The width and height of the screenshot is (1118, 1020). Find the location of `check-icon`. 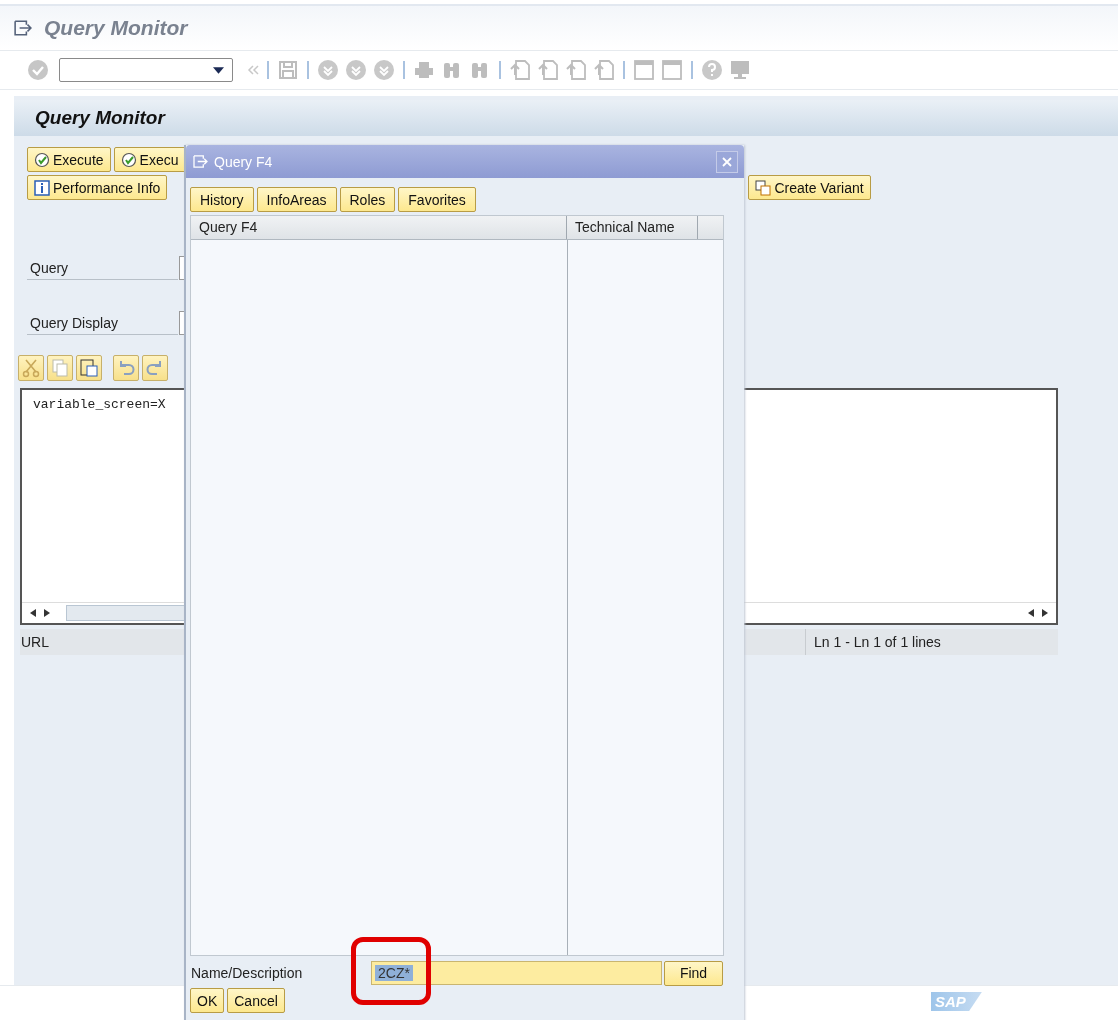

check-icon is located at coordinates (38, 70).